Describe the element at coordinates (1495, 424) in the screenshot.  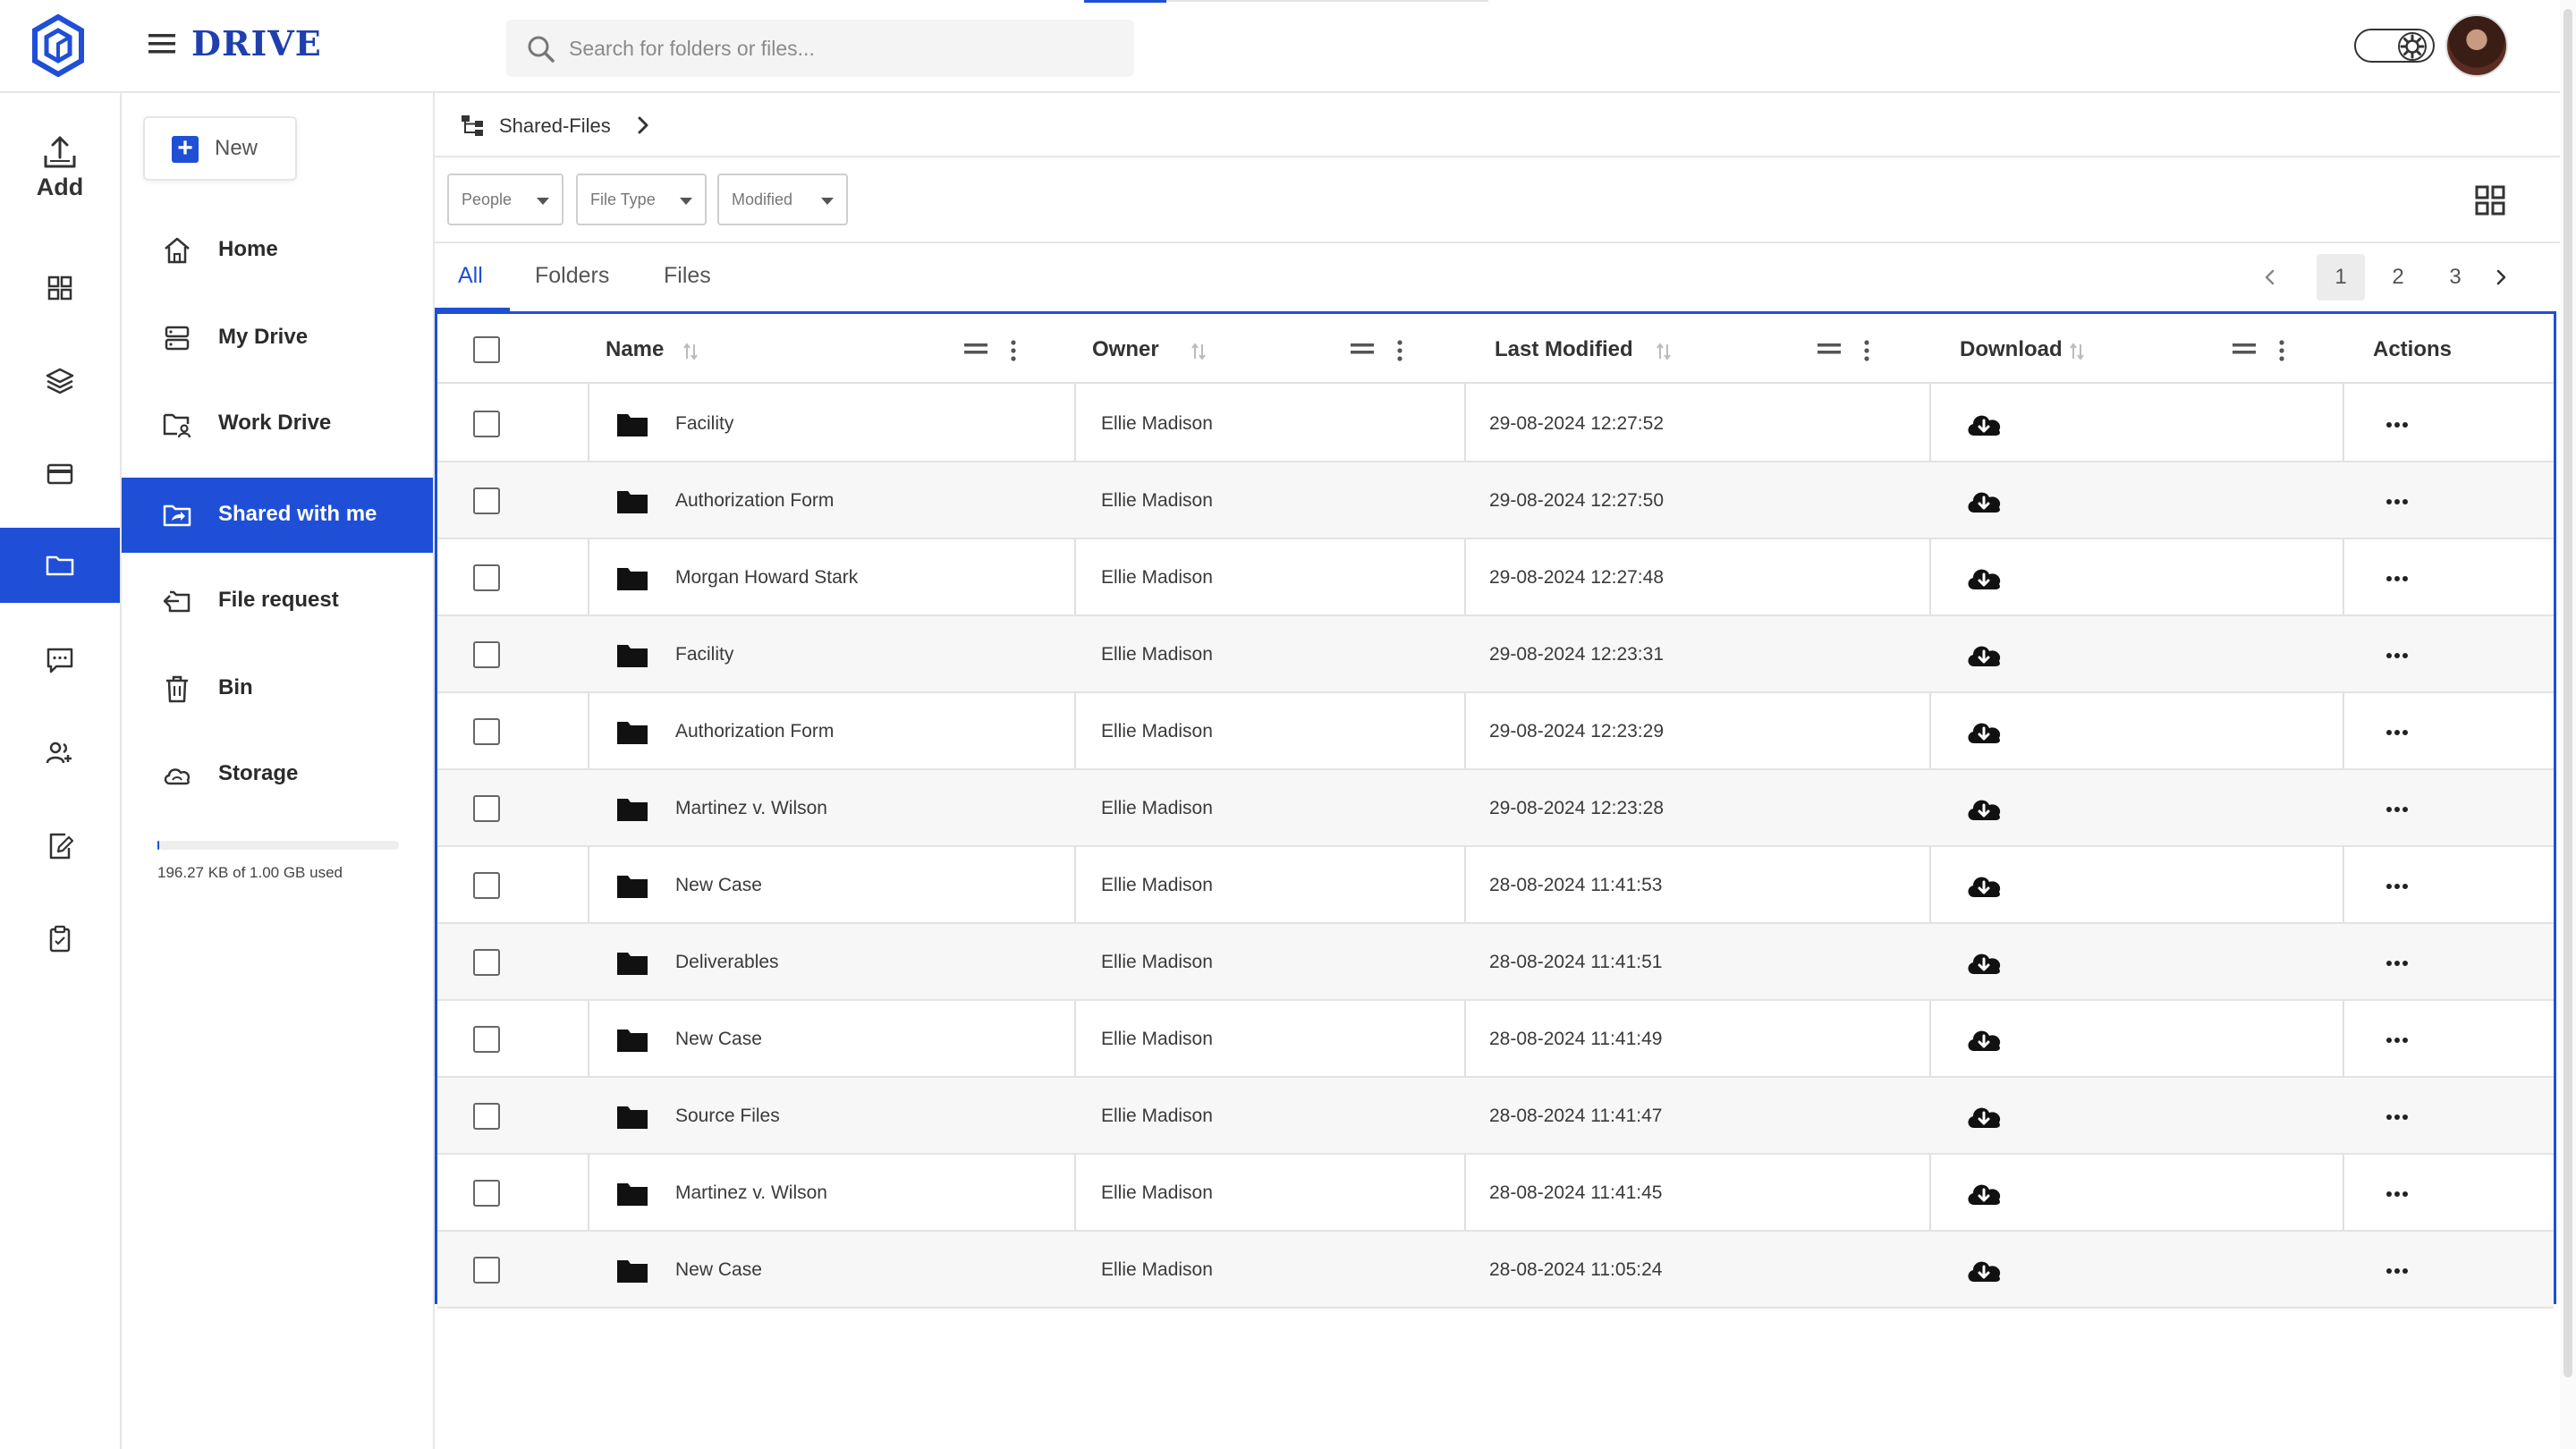
I see `table-row: Facility Ellie Madison 29-08-2024 12:27:52` at that location.